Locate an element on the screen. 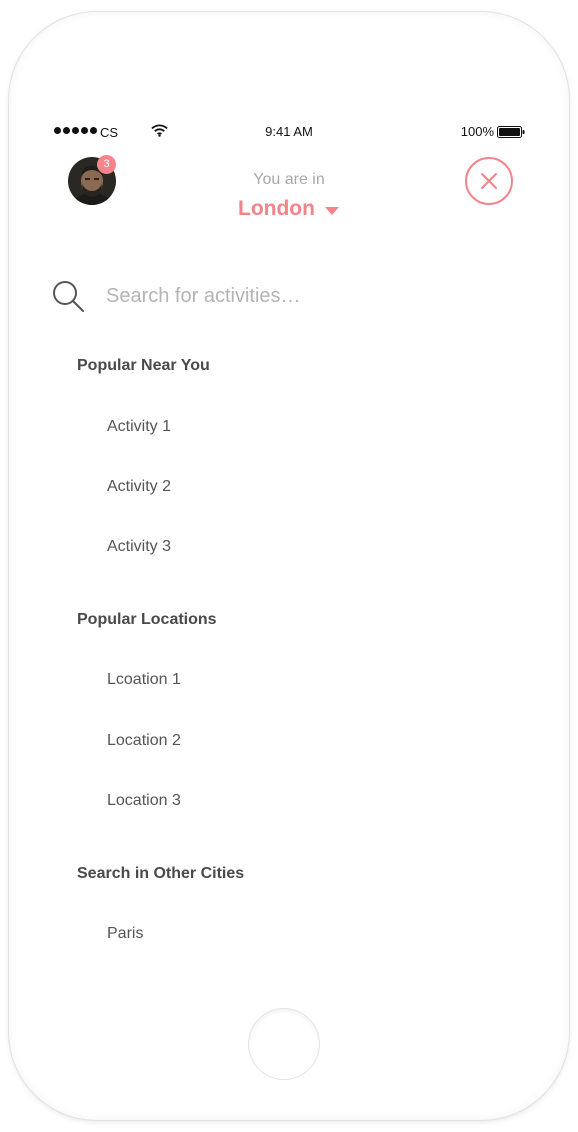  location-selector: London is located at coordinates (288, 209).